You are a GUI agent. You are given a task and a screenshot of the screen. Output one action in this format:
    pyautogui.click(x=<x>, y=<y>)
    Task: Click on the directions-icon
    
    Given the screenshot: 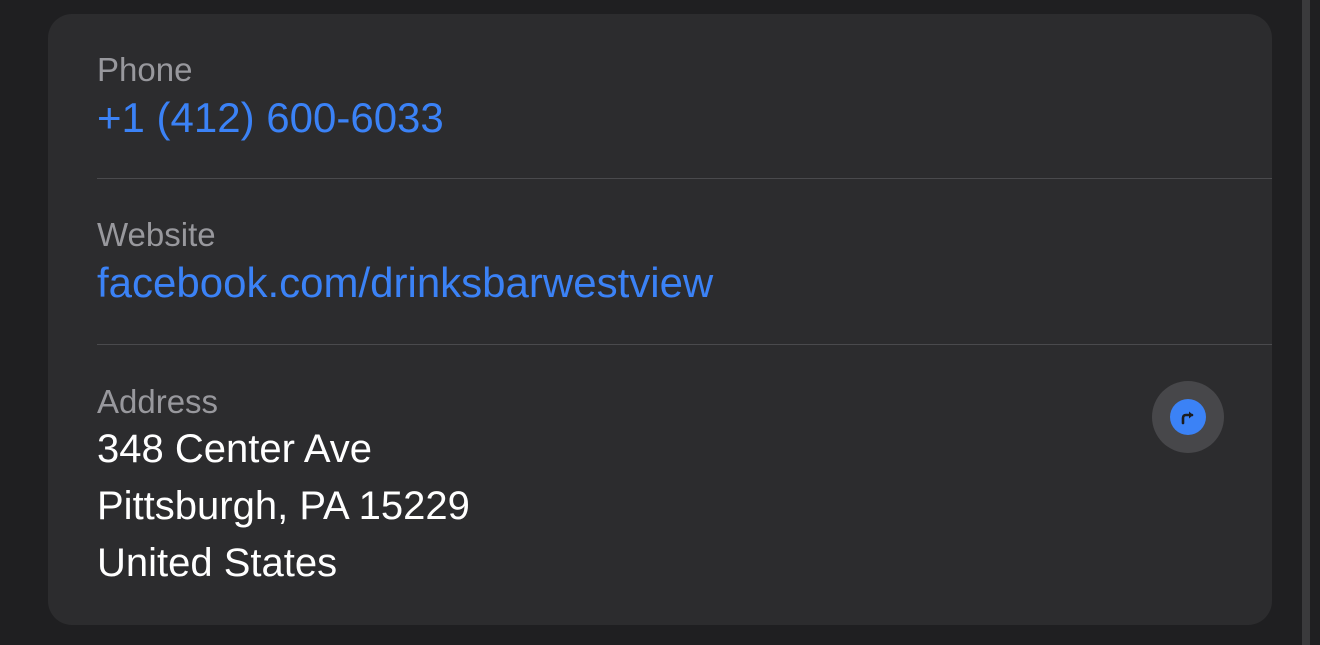 What is the action you would take?
    pyautogui.click(x=1188, y=417)
    